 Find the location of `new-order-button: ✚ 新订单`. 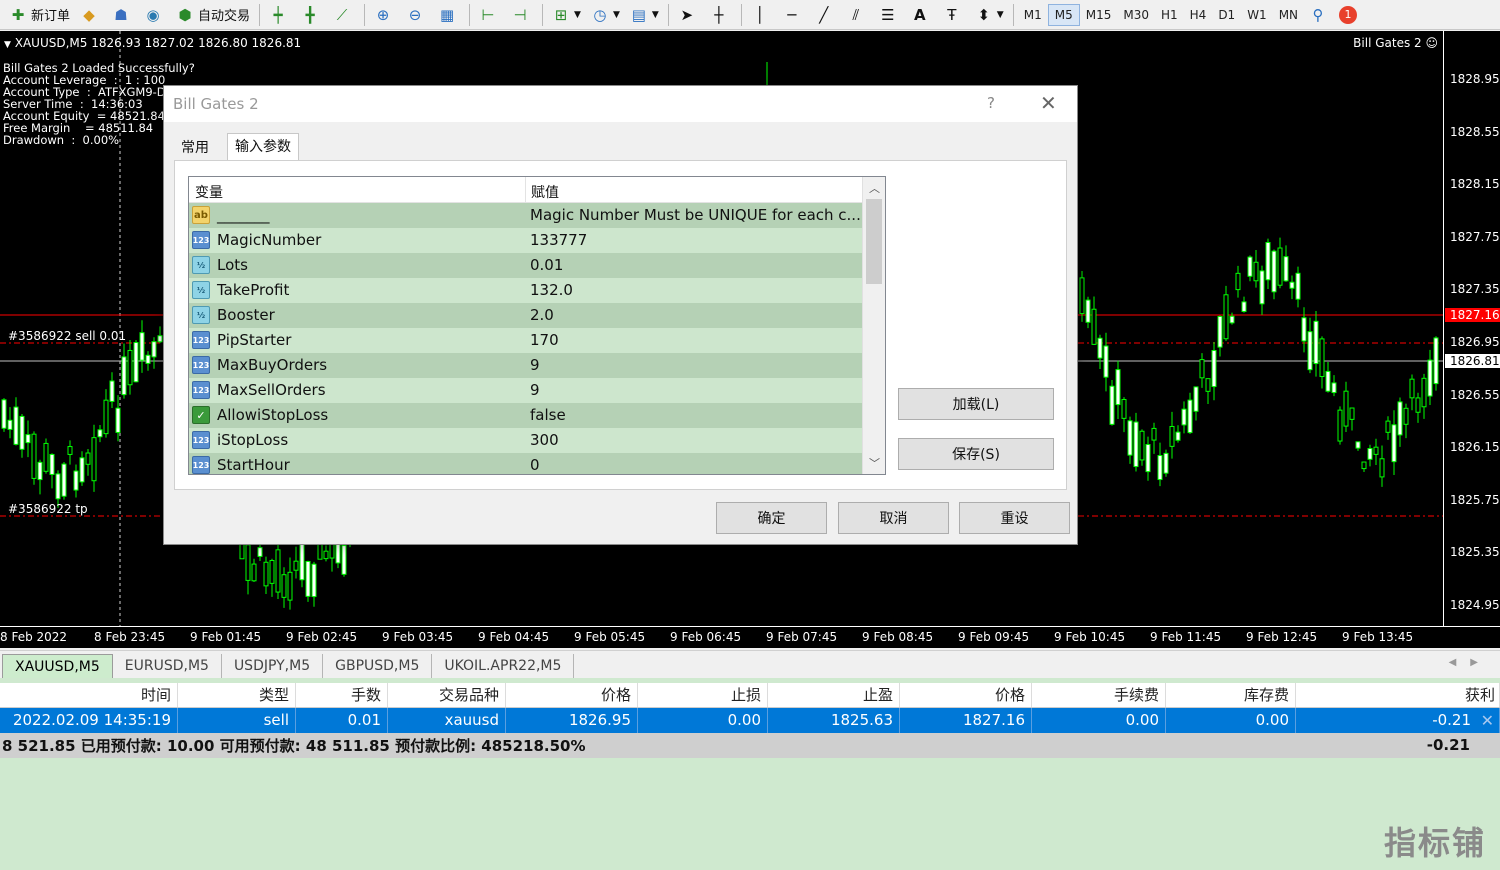

new-order-button: ✚ 新订单 is located at coordinates (38, 15).